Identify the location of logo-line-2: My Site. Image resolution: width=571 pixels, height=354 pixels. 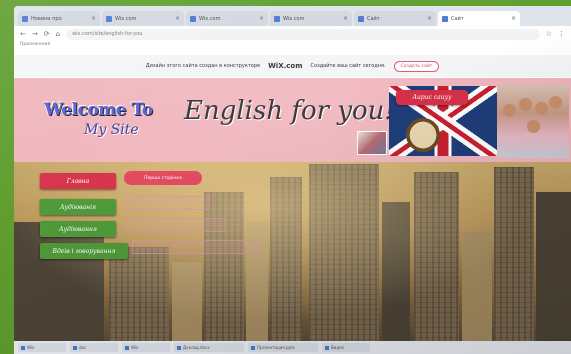
(111, 130).